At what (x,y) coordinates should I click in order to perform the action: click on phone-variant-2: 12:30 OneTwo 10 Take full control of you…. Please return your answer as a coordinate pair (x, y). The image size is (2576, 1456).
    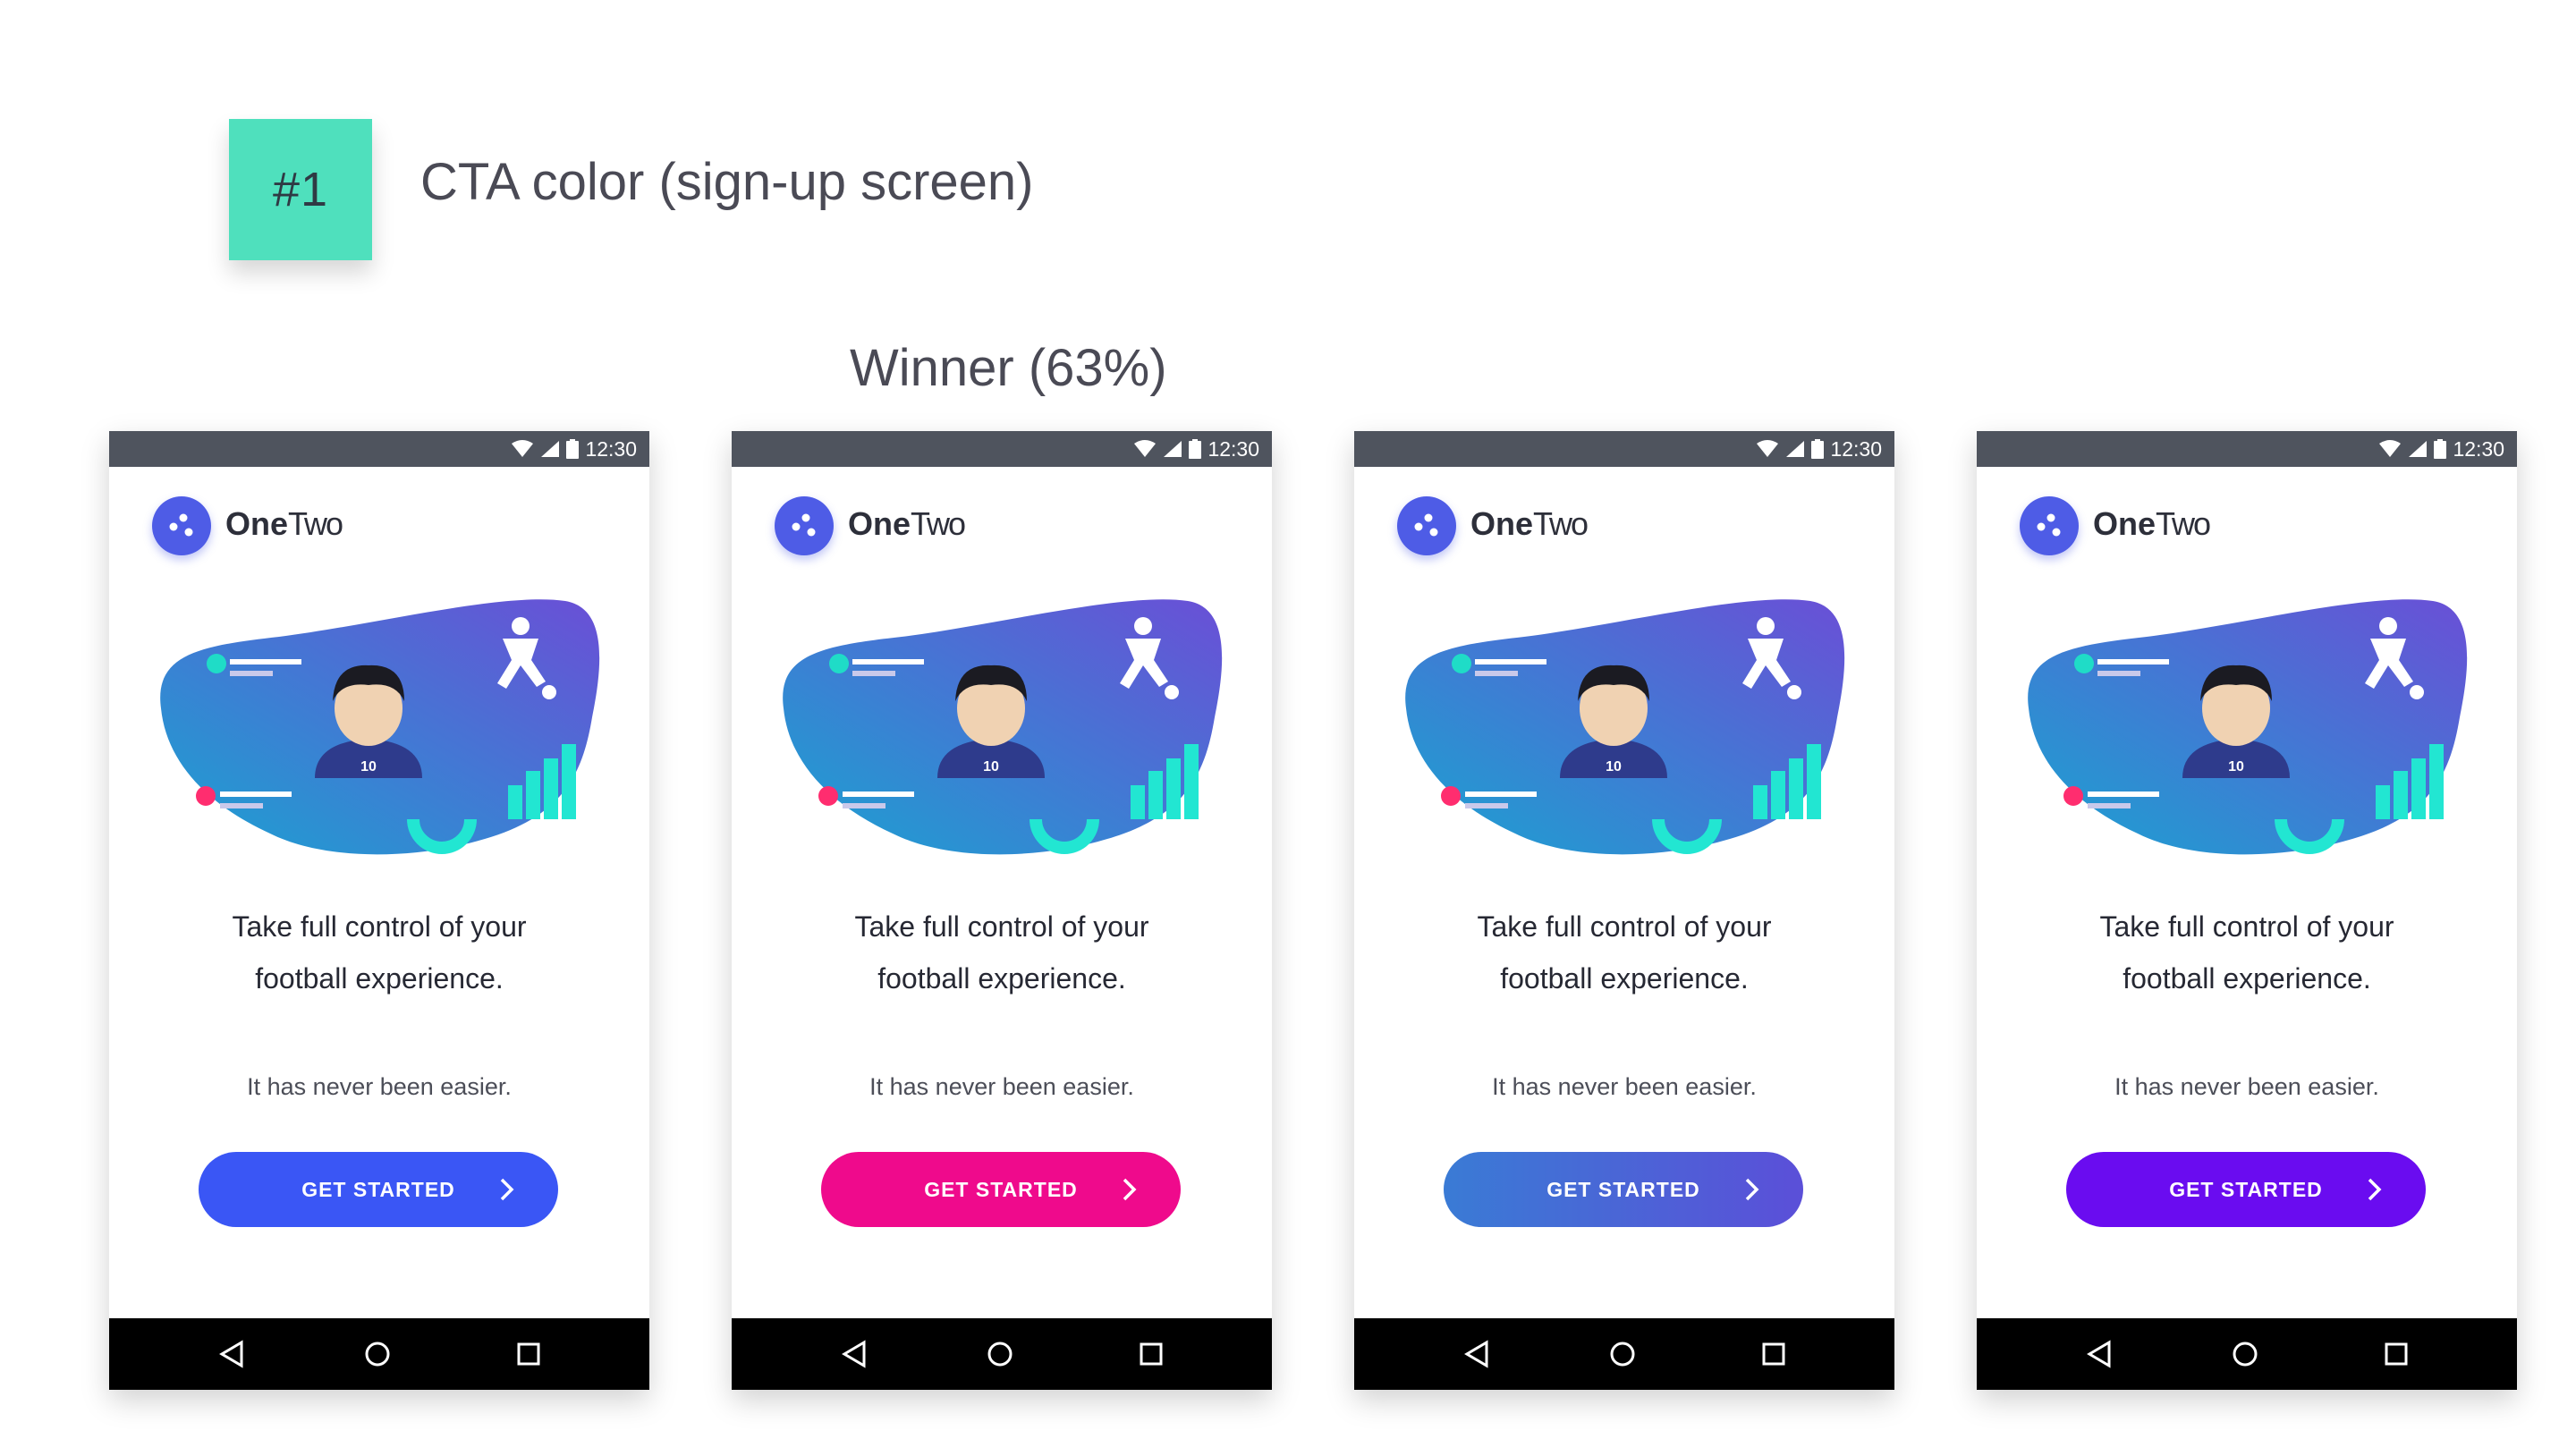
    Looking at the image, I should click on (1002, 910).